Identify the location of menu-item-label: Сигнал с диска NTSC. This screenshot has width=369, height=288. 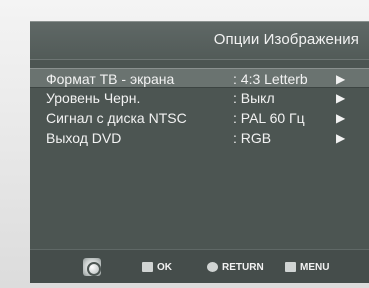
(116, 118).